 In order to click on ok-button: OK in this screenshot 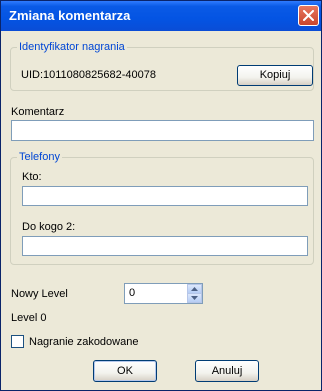, I will do `click(125, 371)`.